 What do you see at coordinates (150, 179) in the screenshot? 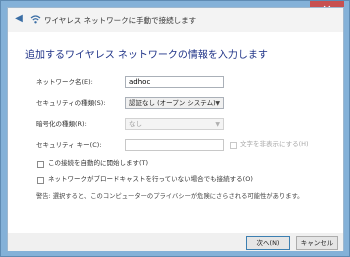
I see `connect-hidden-label: ネットワークがブロードキャストを行っていない場合でも接続する(O)` at bounding box center [150, 179].